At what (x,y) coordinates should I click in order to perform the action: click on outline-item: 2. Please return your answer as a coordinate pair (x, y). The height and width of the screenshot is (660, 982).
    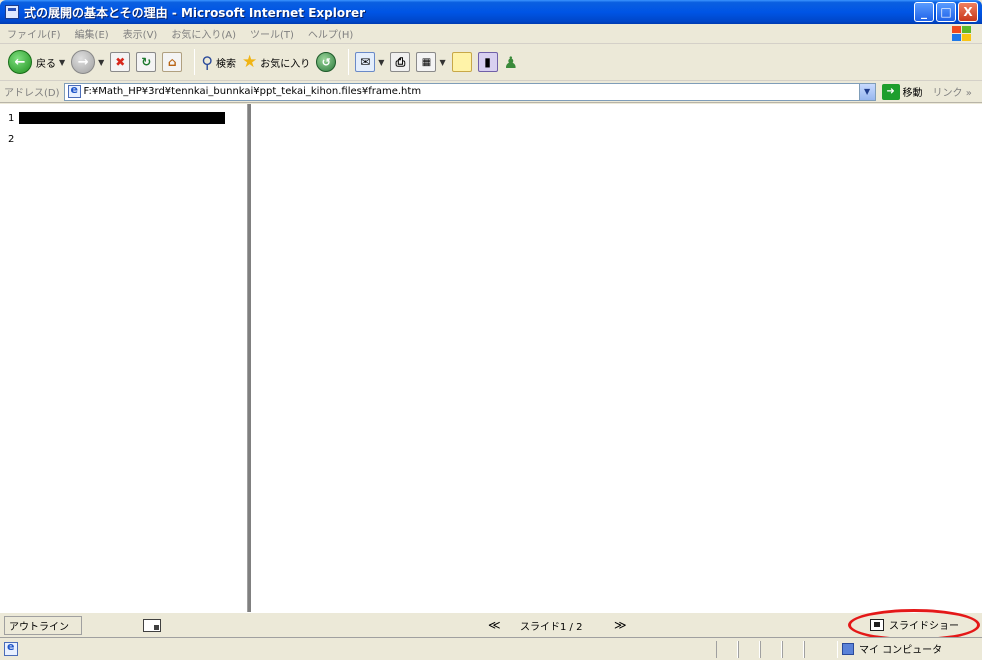
    Looking at the image, I should click on (11, 139).